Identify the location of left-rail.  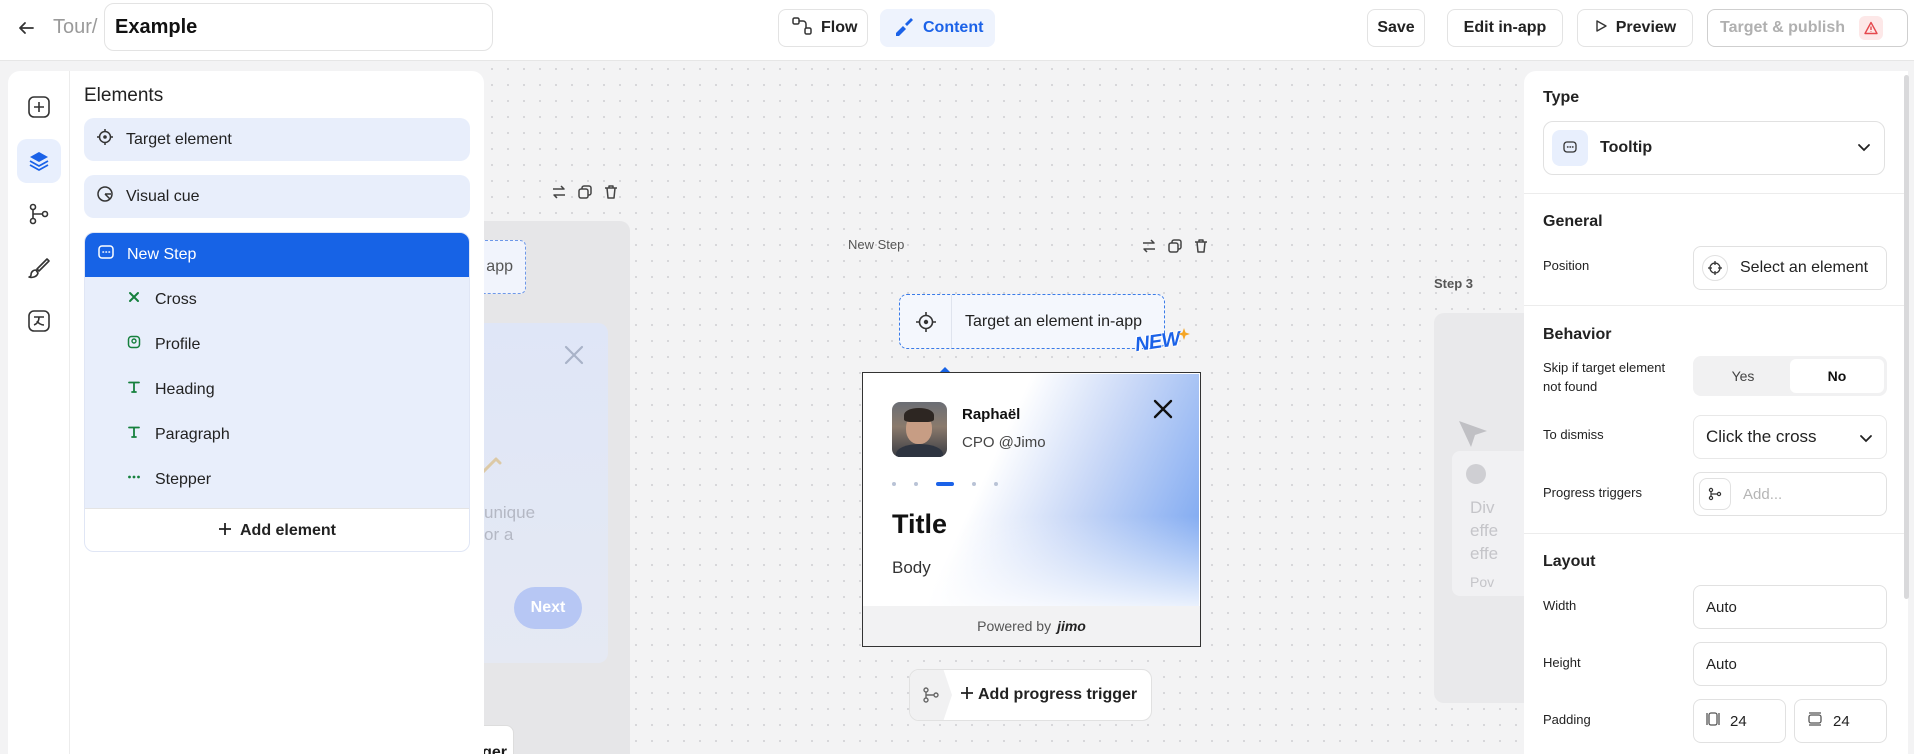
(39, 412).